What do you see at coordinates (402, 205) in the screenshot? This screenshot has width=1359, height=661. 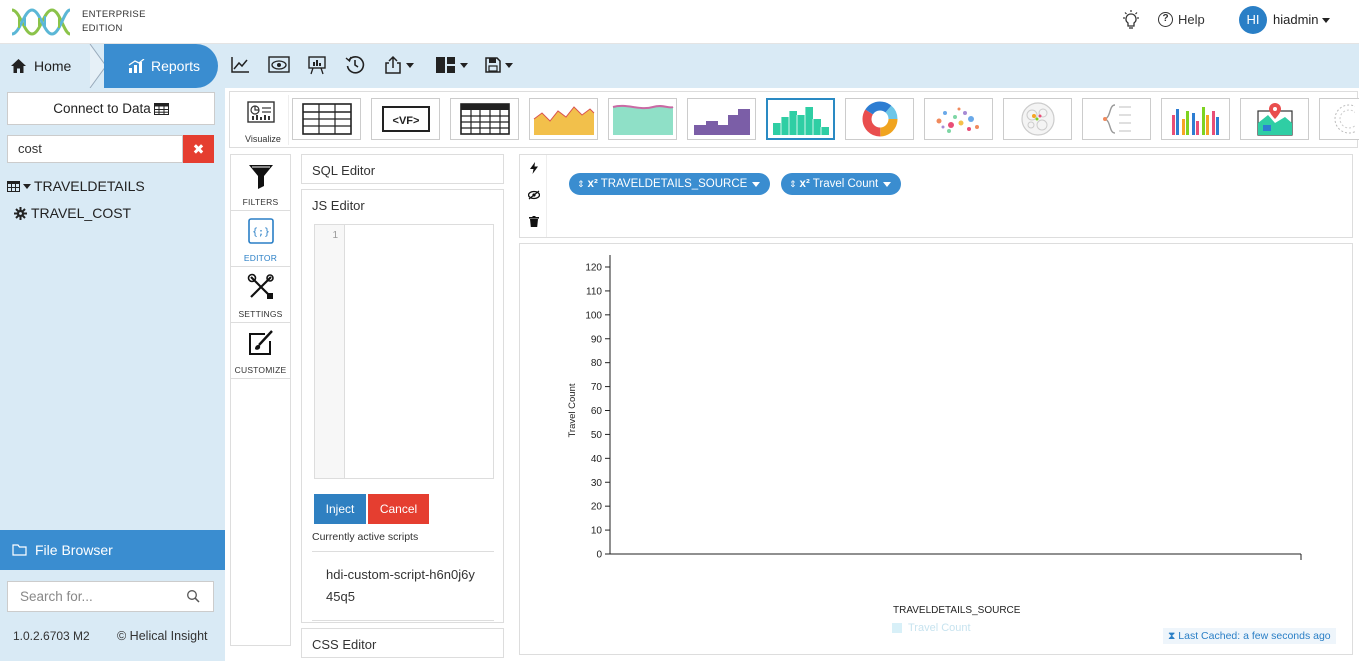 I see `js-editor-title: JS Editor` at bounding box center [402, 205].